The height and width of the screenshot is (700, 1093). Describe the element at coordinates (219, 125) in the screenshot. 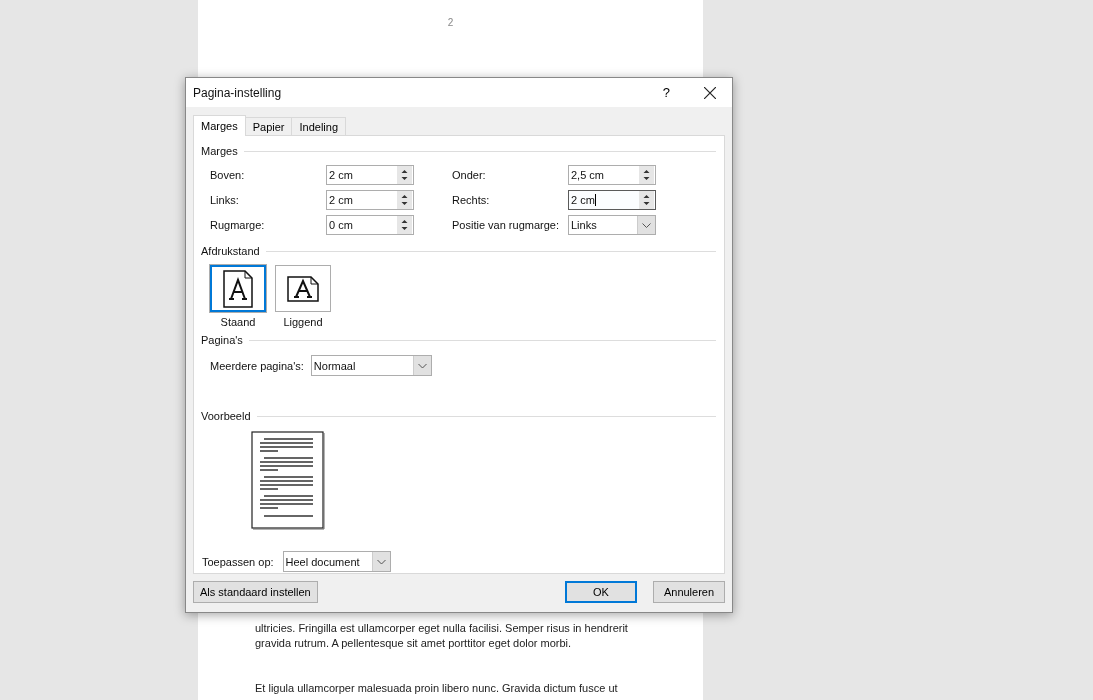

I see `tab: Marges` at that location.